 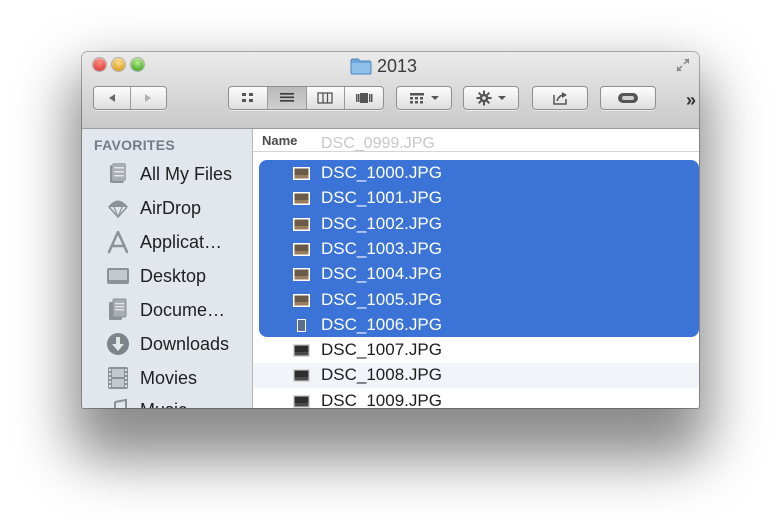 What do you see at coordinates (118, 209) in the screenshot?
I see `airdrop-icon` at bounding box center [118, 209].